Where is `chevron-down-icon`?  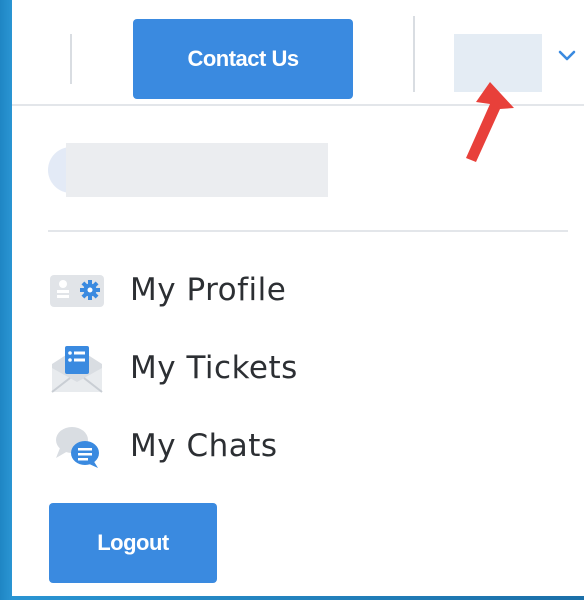
chevron-down-icon is located at coordinates (567, 56).